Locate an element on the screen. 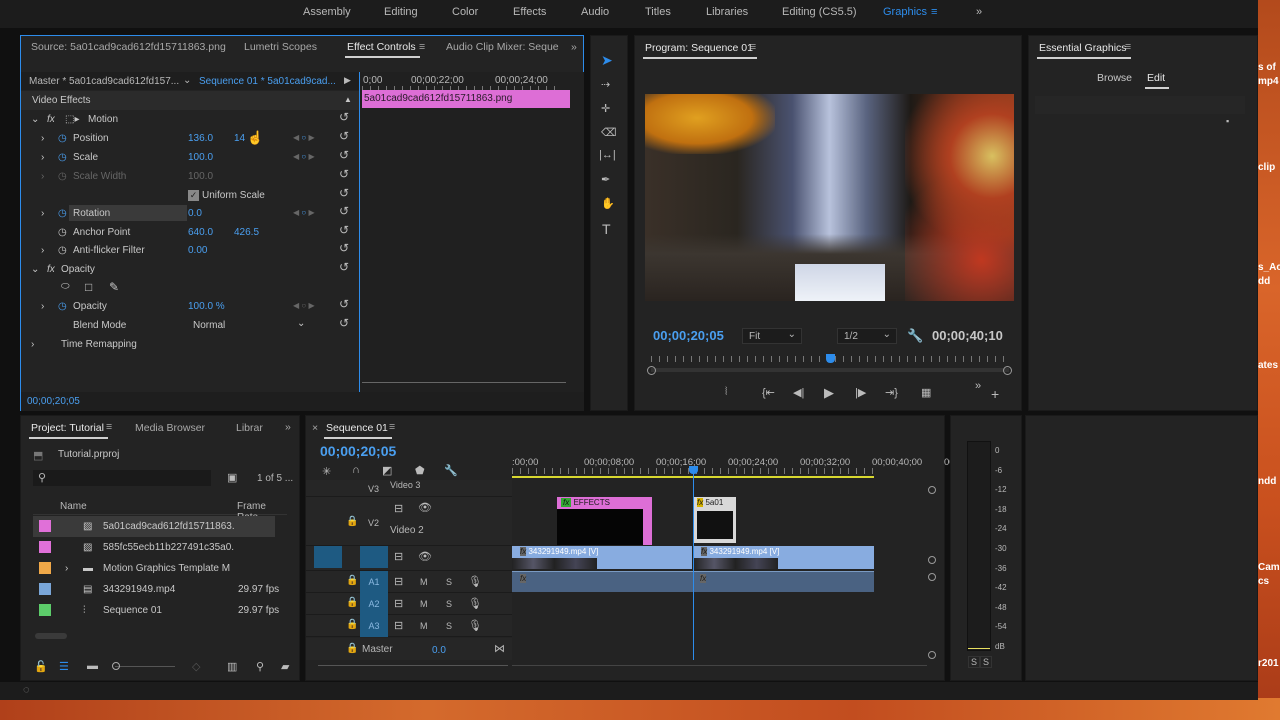  export-frame-icon: ▦ is located at coordinates (926, 392).